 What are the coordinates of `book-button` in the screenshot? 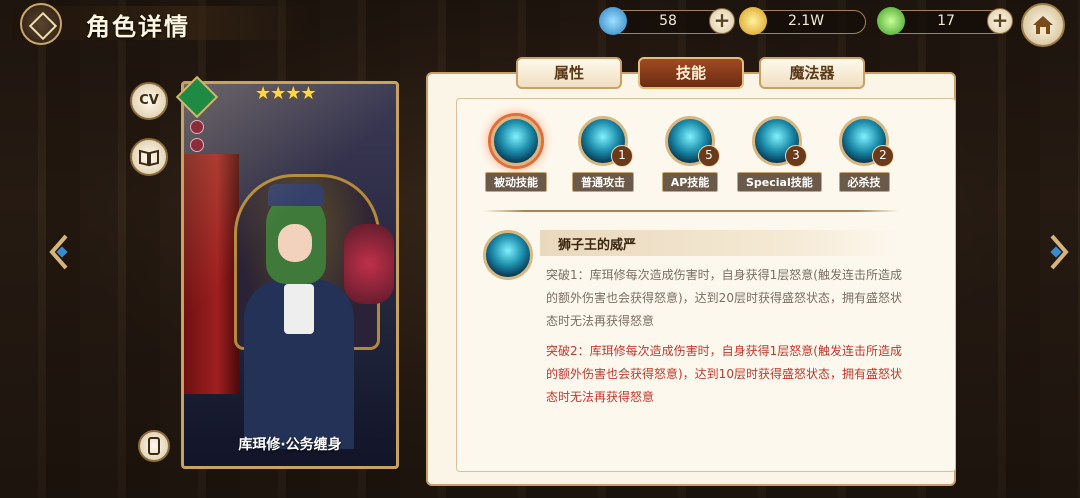 It's located at (149, 157).